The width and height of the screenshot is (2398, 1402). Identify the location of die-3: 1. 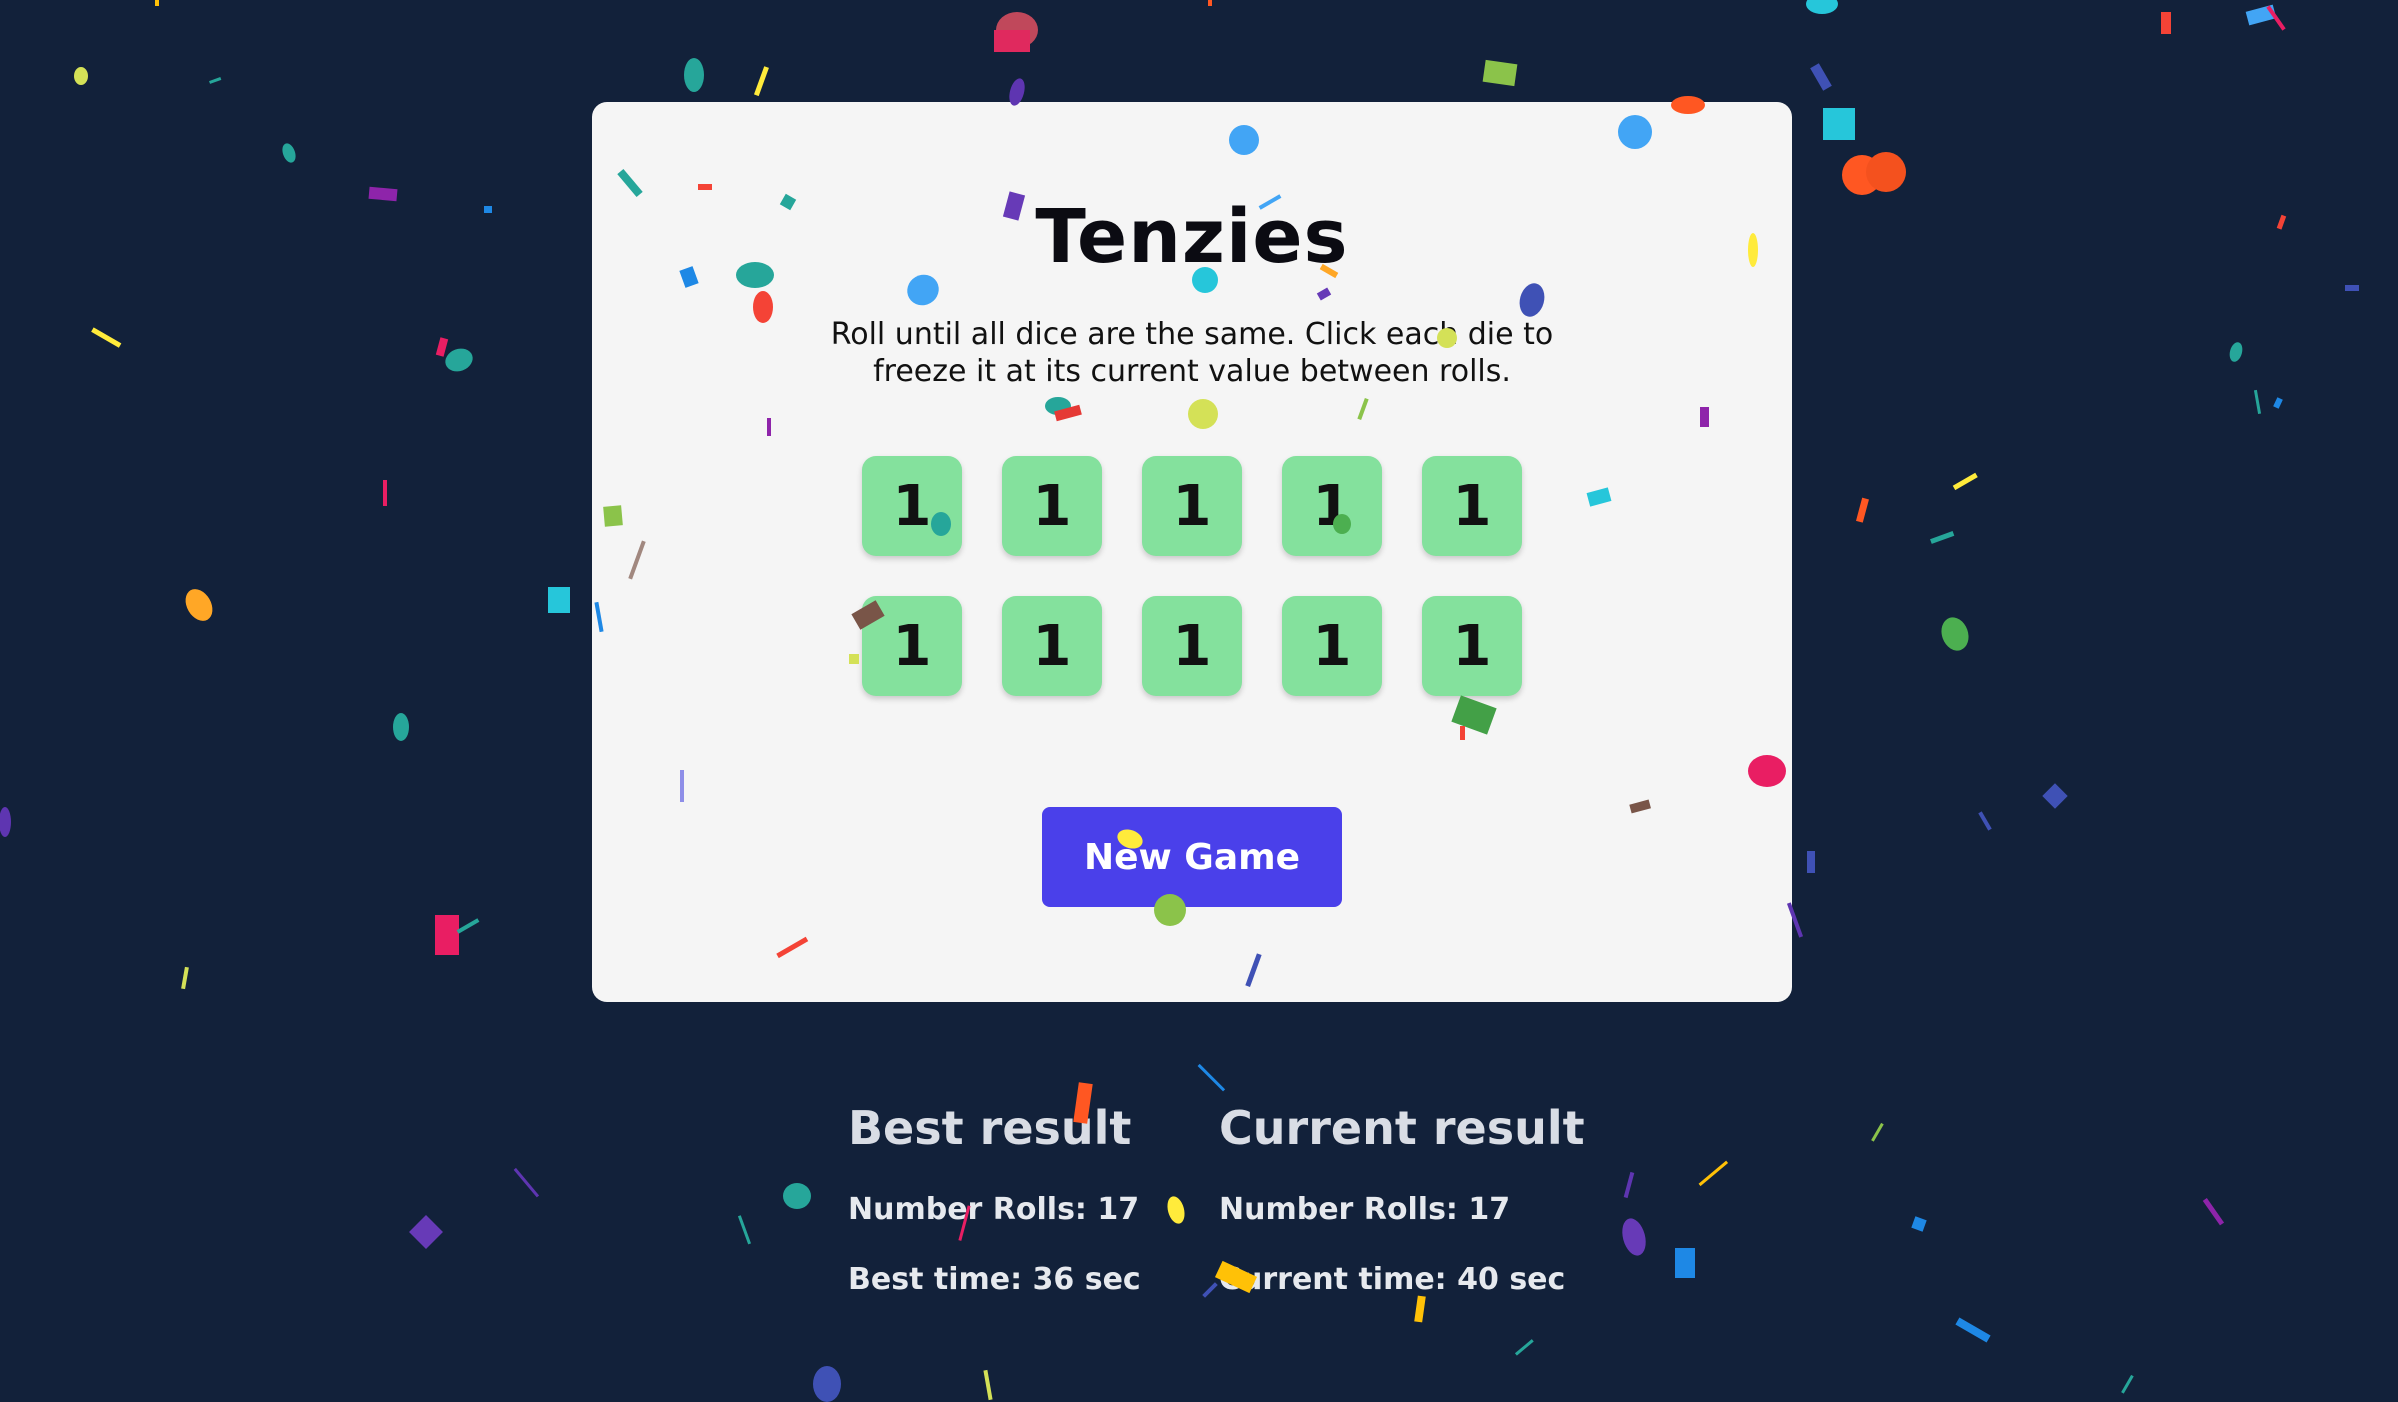
(1192, 506).